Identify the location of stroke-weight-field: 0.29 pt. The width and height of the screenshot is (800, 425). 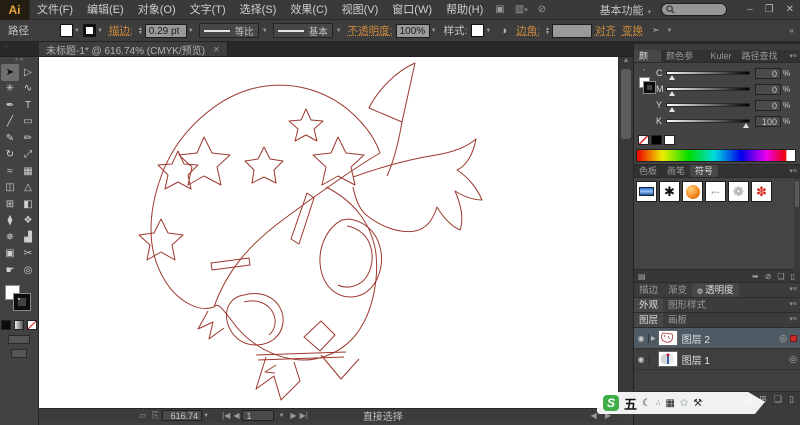
(165, 30).